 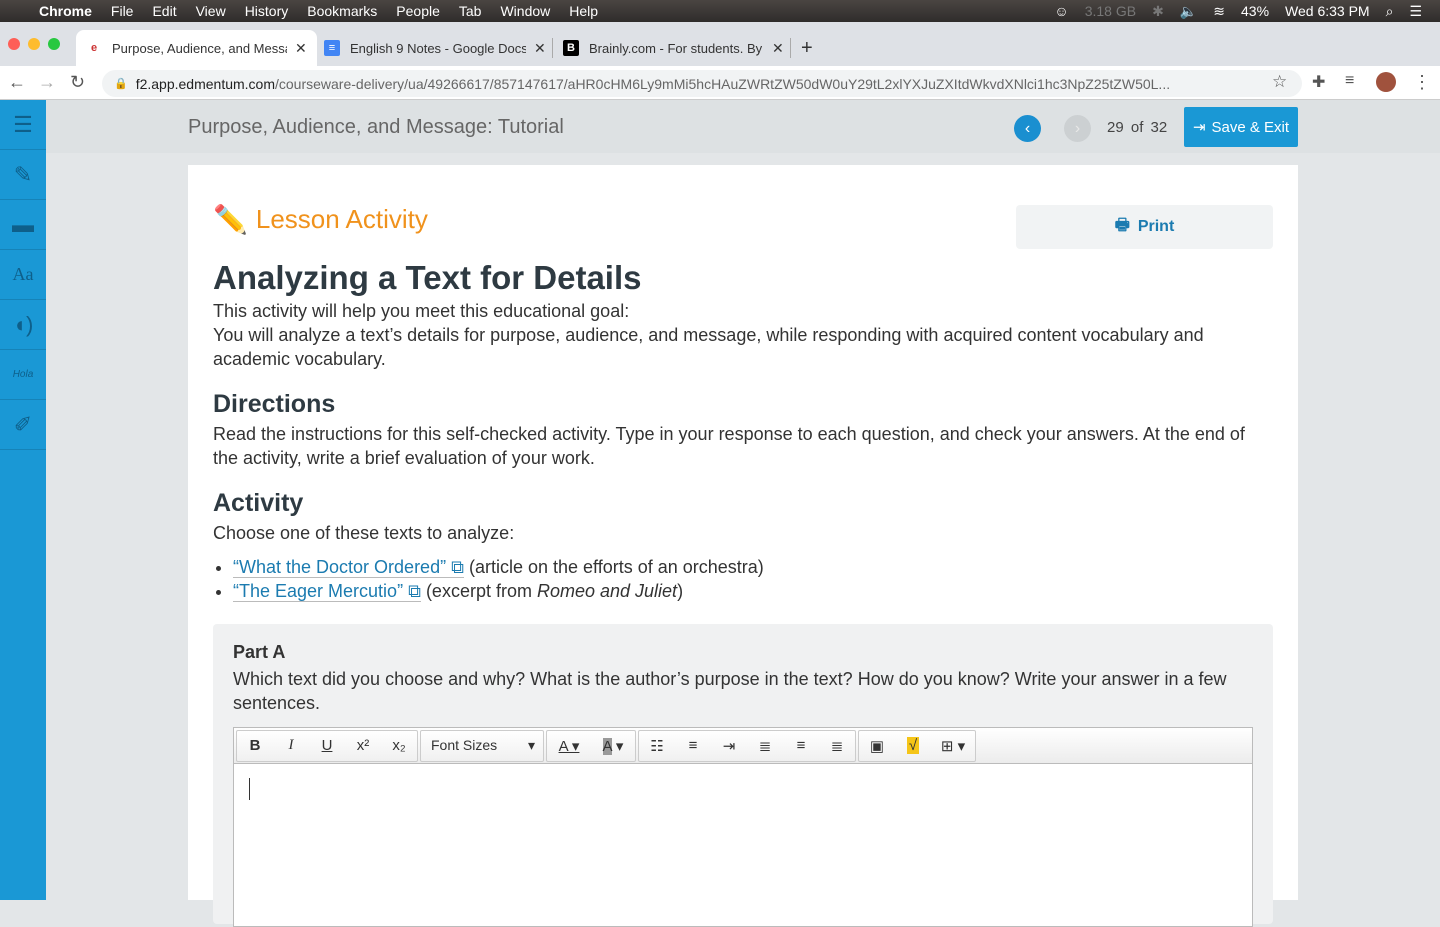 What do you see at coordinates (23, 425) in the screenshot?
I see `highlighter-icon: ✐` at bounding box center [23, 425].